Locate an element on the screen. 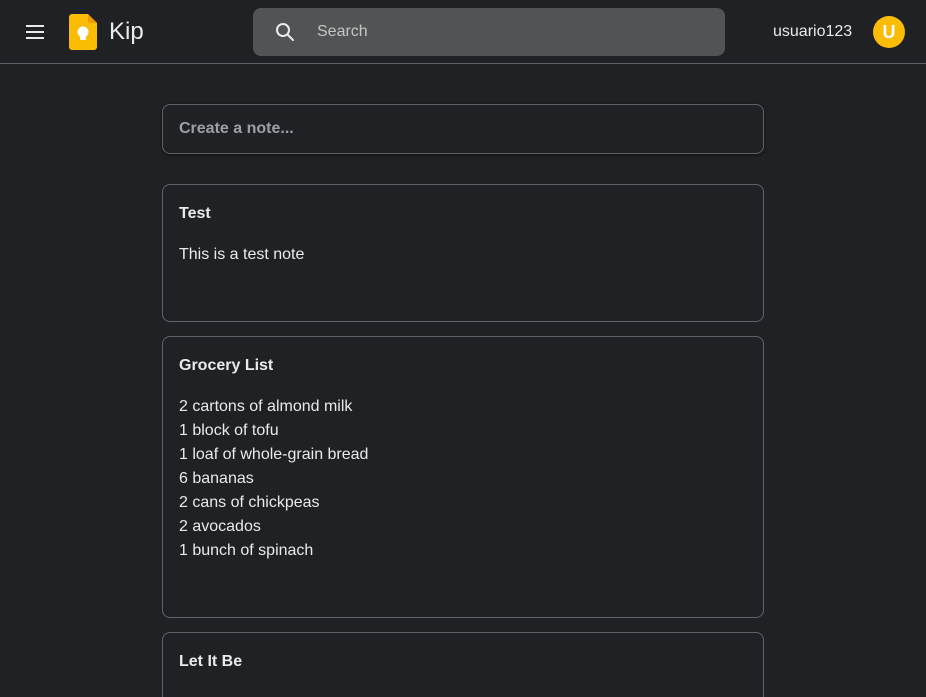  keep-lightbulb-icon is located at coordinates (83, 32).